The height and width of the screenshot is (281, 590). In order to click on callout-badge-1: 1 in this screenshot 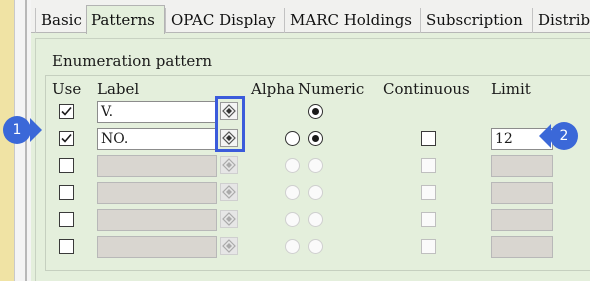, I will do `click(17, 130)`.